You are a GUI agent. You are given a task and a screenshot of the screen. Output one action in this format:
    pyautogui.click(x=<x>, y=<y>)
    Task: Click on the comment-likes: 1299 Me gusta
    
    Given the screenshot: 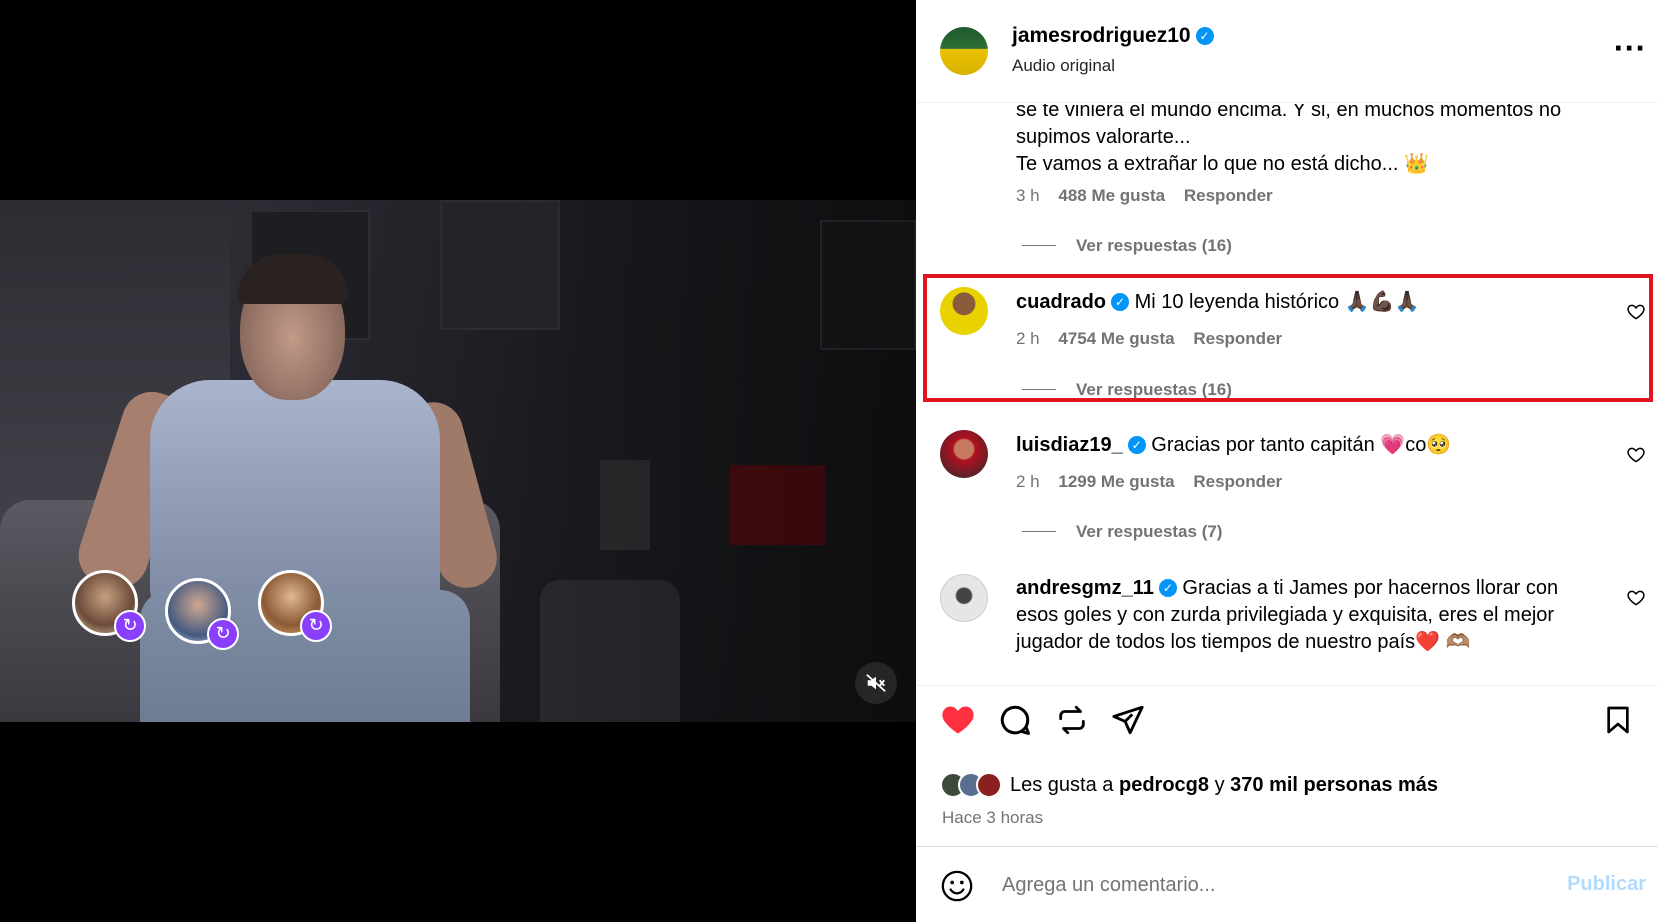 What is the action you would take?
    pyautogui.click(x=1116, y=481)
    